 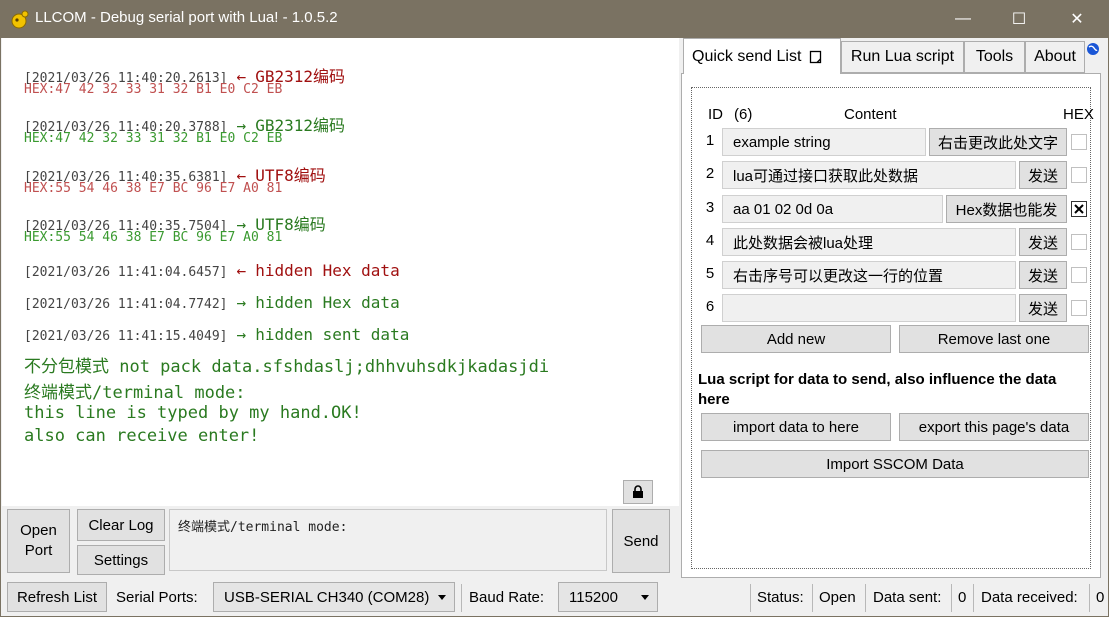 I want to click on quick-send-button: 右击更改此处文字, so click(x=998, y=142).